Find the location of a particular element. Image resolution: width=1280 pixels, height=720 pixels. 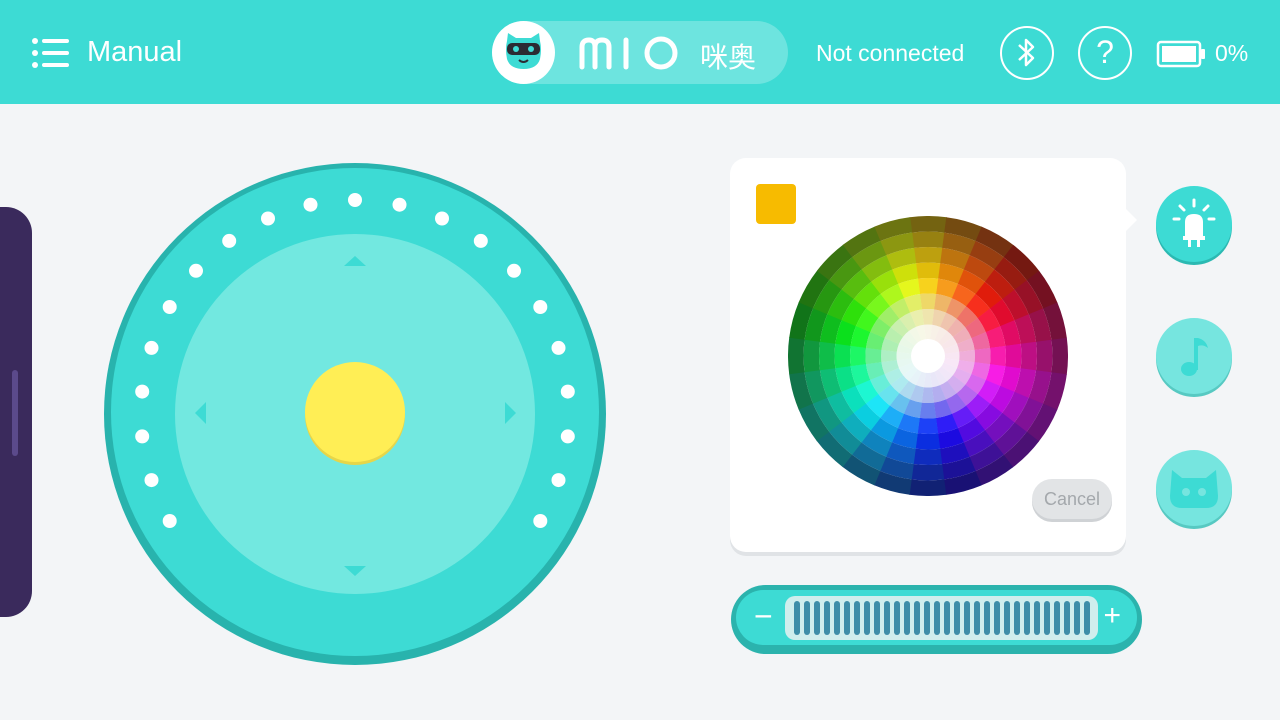

slider-body: − + is located at coordinates (936, 617).